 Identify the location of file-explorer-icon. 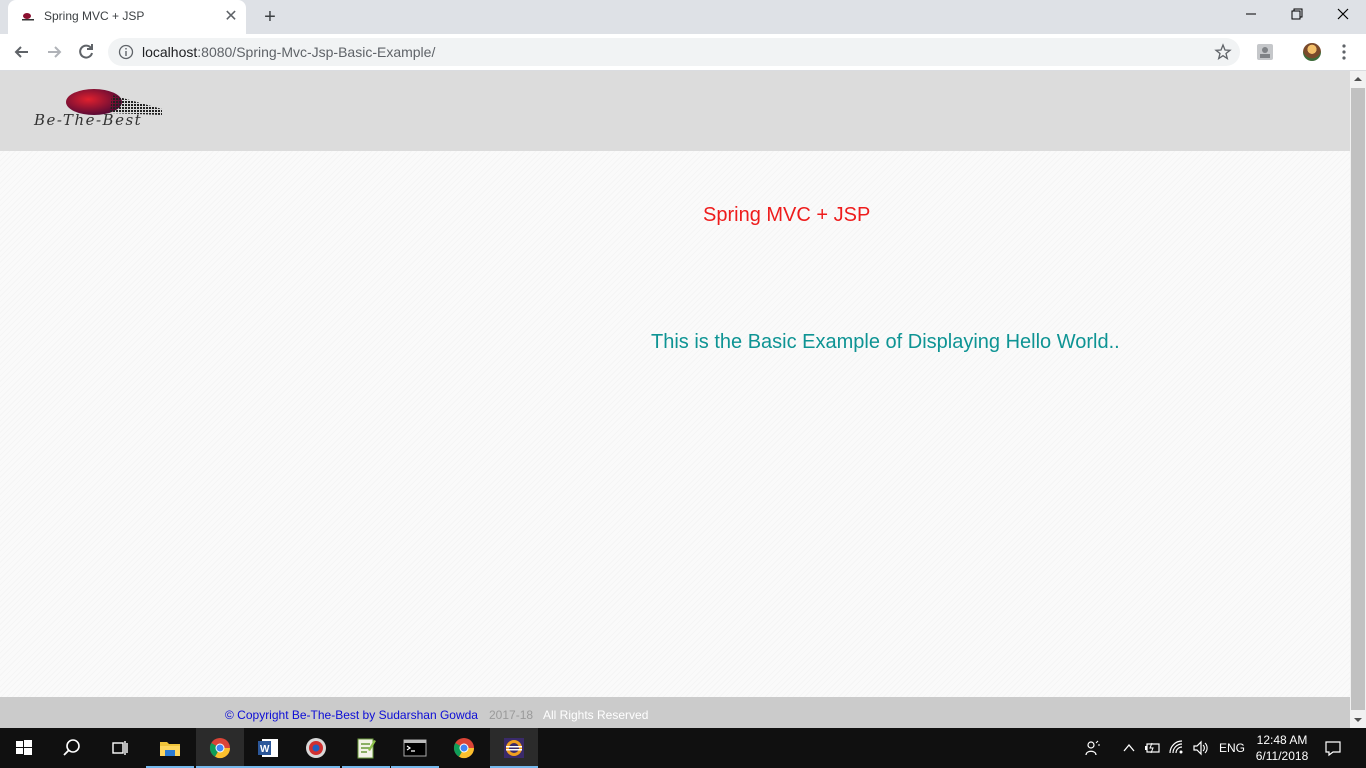
(170, 749).